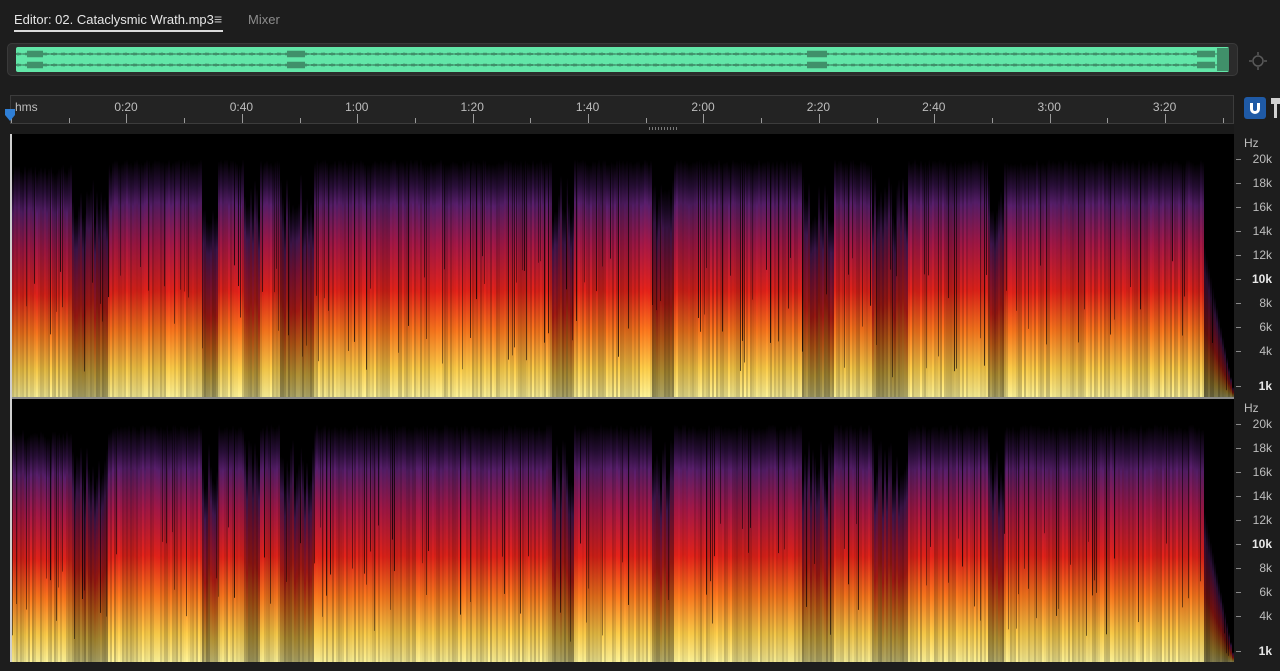 The width and height of the screenshot is (1280, 671). I want to click on overview-waveform-path, so click(622, 59).